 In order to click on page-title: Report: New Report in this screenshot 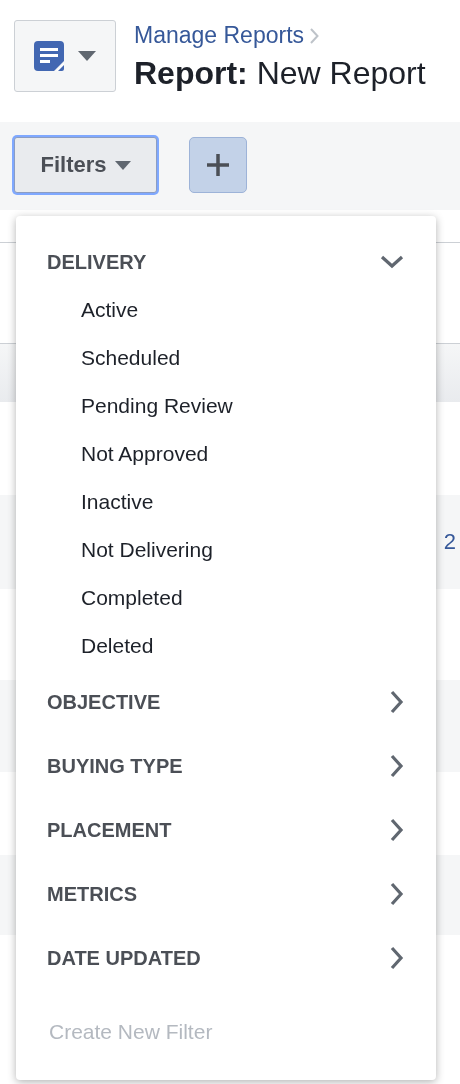, I will do `click(280, 73)`.